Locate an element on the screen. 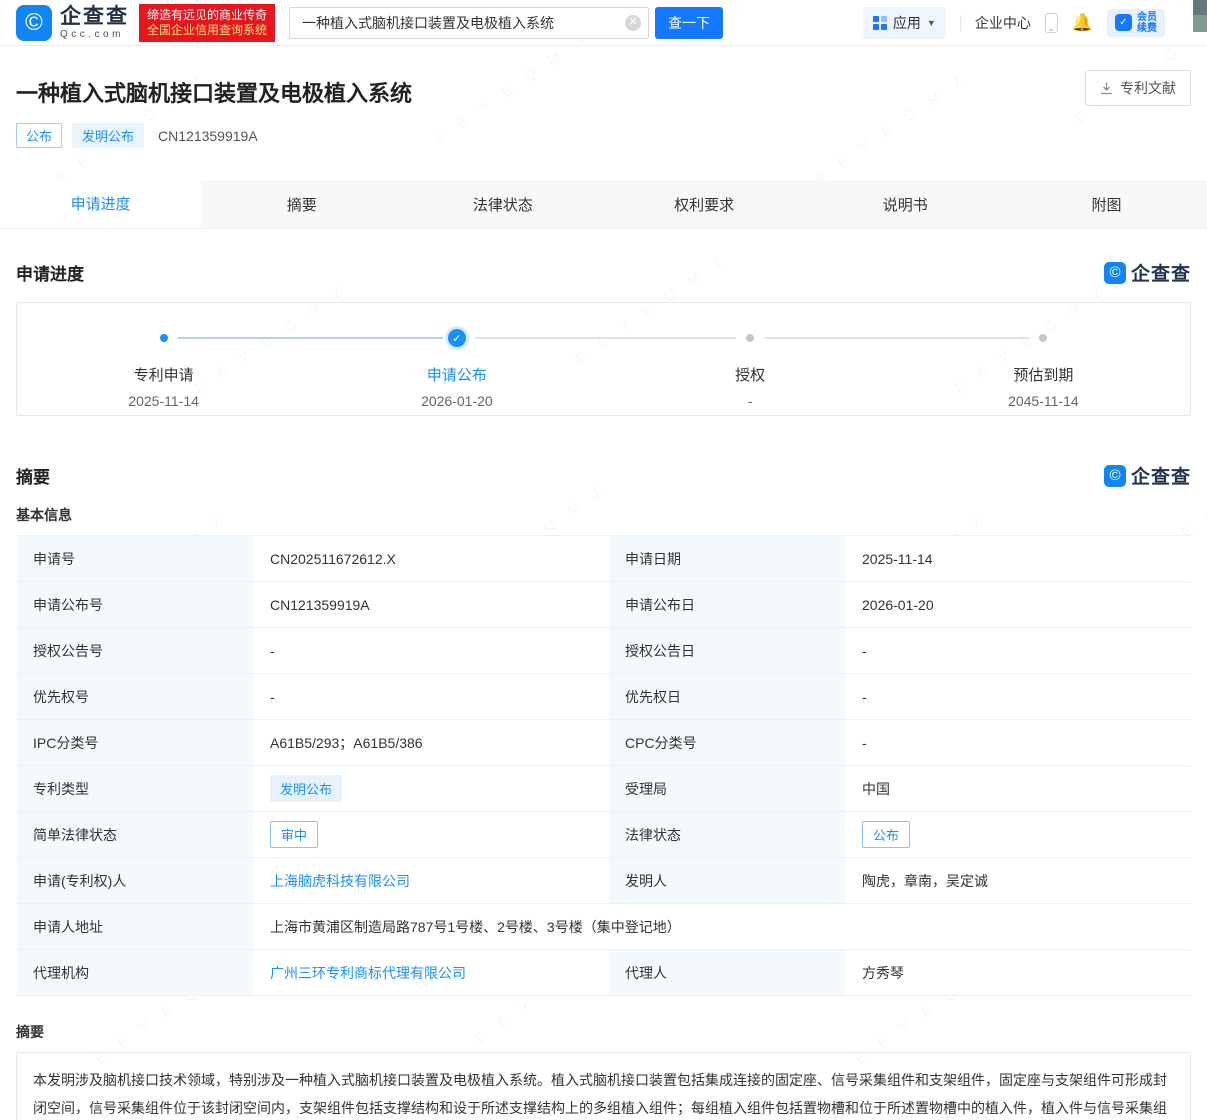  abstract-heading: 摘要 is located at coordinates (30, 1032).